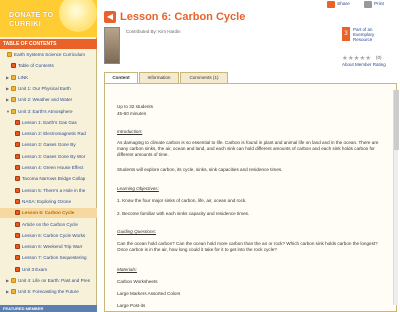 This screenshot has height=312, width=400. I want to click on contributor: Contributed By: Kim Hardin, so click(153, 31).